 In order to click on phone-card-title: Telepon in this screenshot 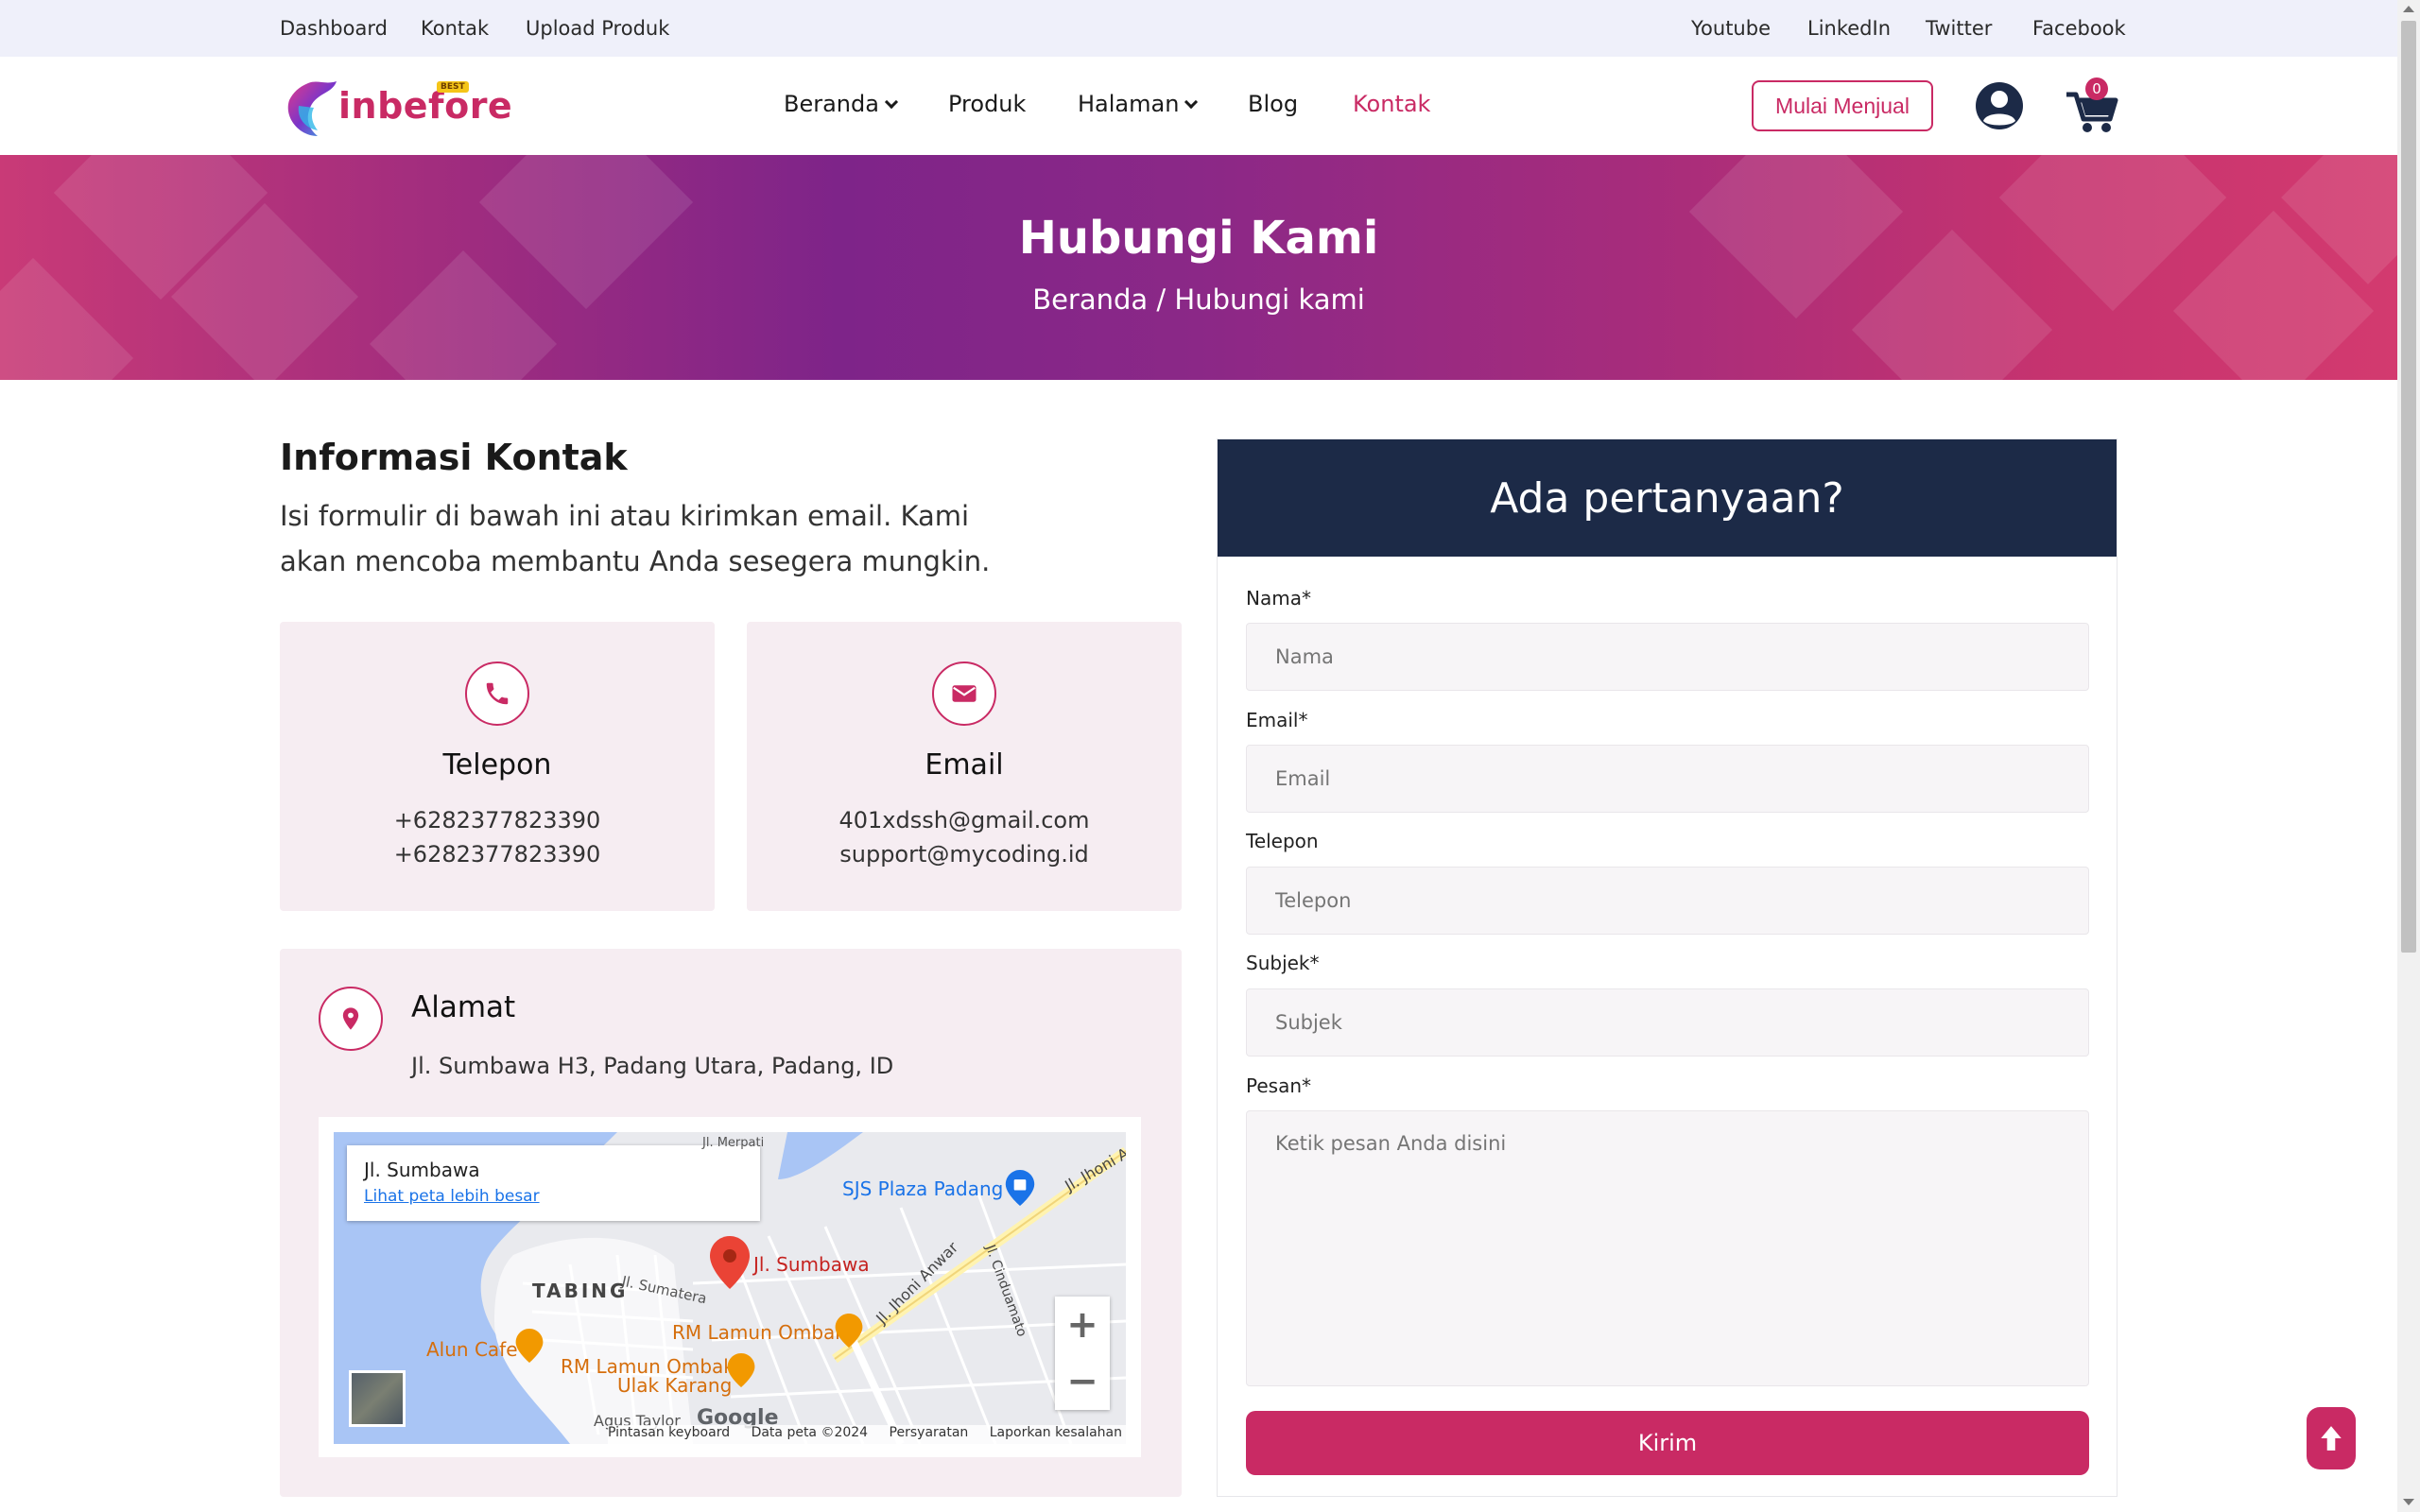, I will do `click(497, 765)`.